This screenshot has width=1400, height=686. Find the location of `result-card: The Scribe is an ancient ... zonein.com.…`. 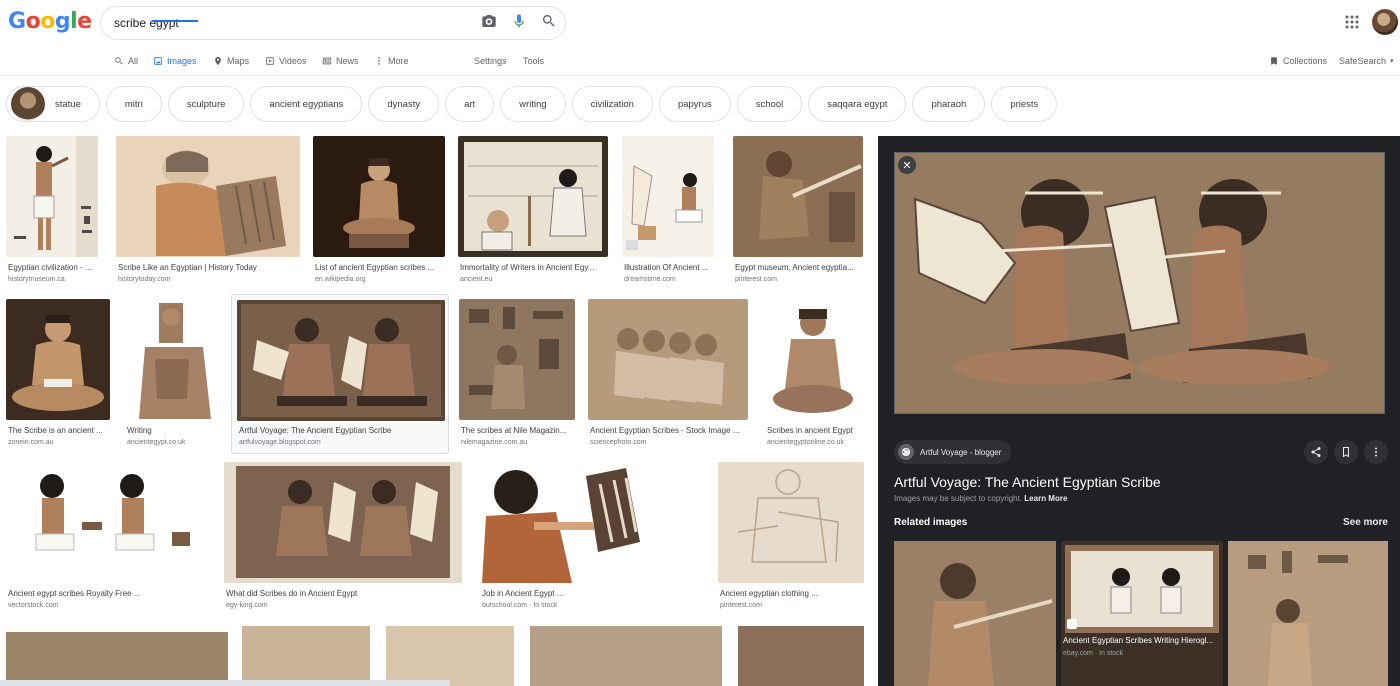

result-card: The Scribe is an ancient ... zonein.com.… is located at coordinates (59, 376).